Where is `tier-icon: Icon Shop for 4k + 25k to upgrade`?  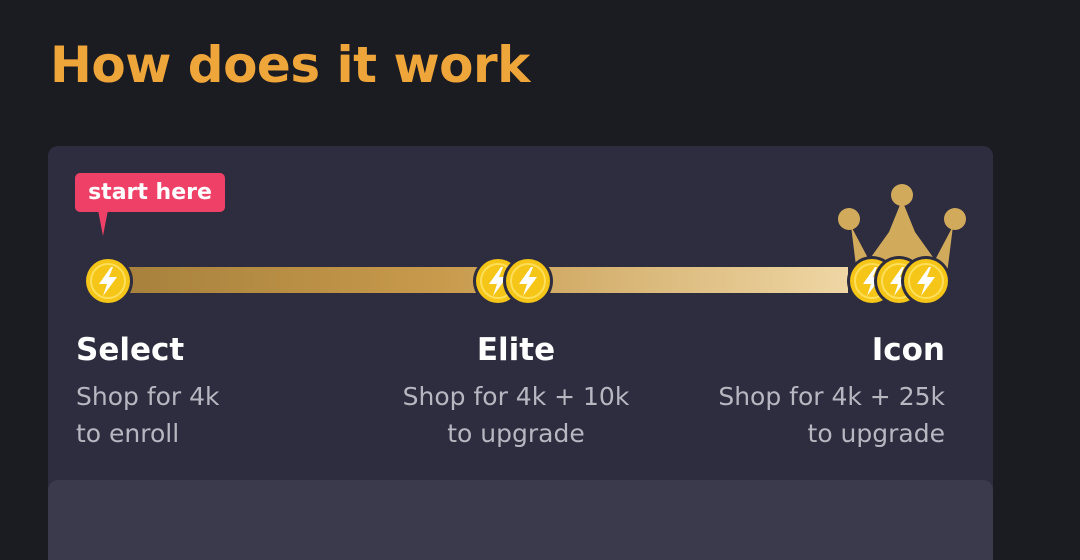 tier-icon: Icon Shop for 4k + 25k to upgrade is located at coordinates (781, 391).